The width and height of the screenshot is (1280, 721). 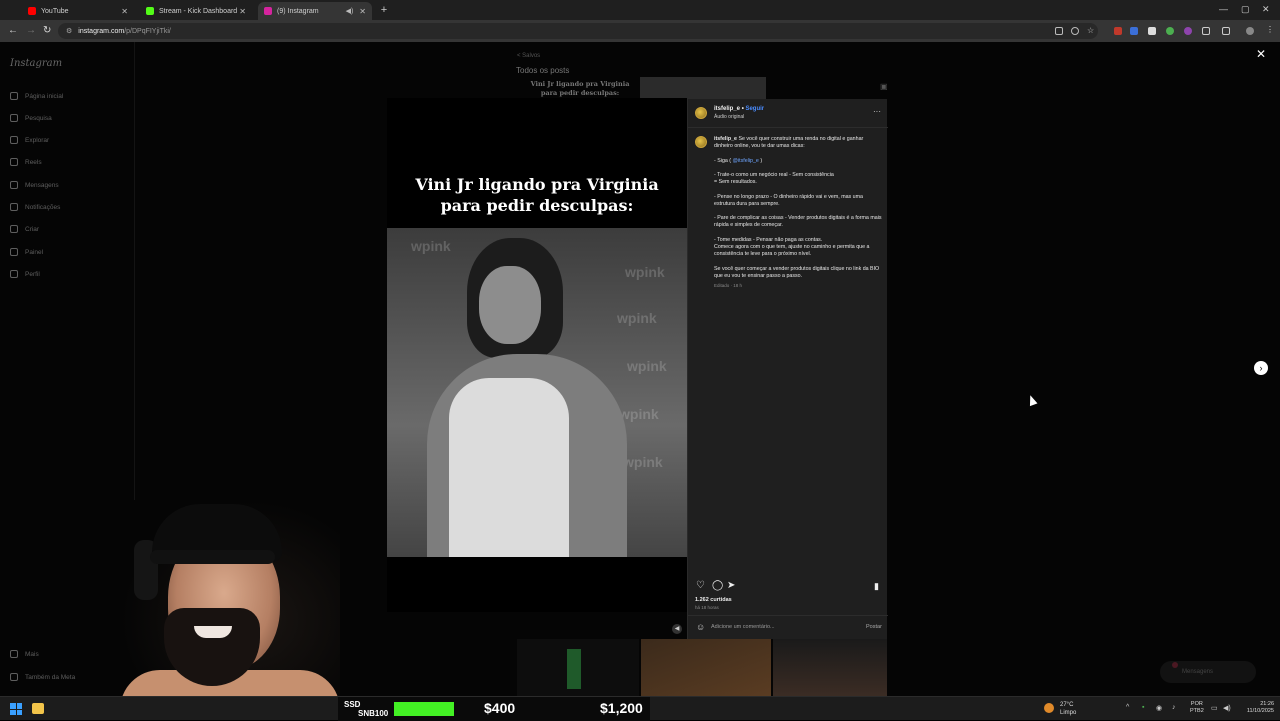 What do you see at coordinates (798, 161) in the screenshot?
I see `caption-paragraph: - Siga ( @itsfelip_e )` at bounding box center [798, 161].